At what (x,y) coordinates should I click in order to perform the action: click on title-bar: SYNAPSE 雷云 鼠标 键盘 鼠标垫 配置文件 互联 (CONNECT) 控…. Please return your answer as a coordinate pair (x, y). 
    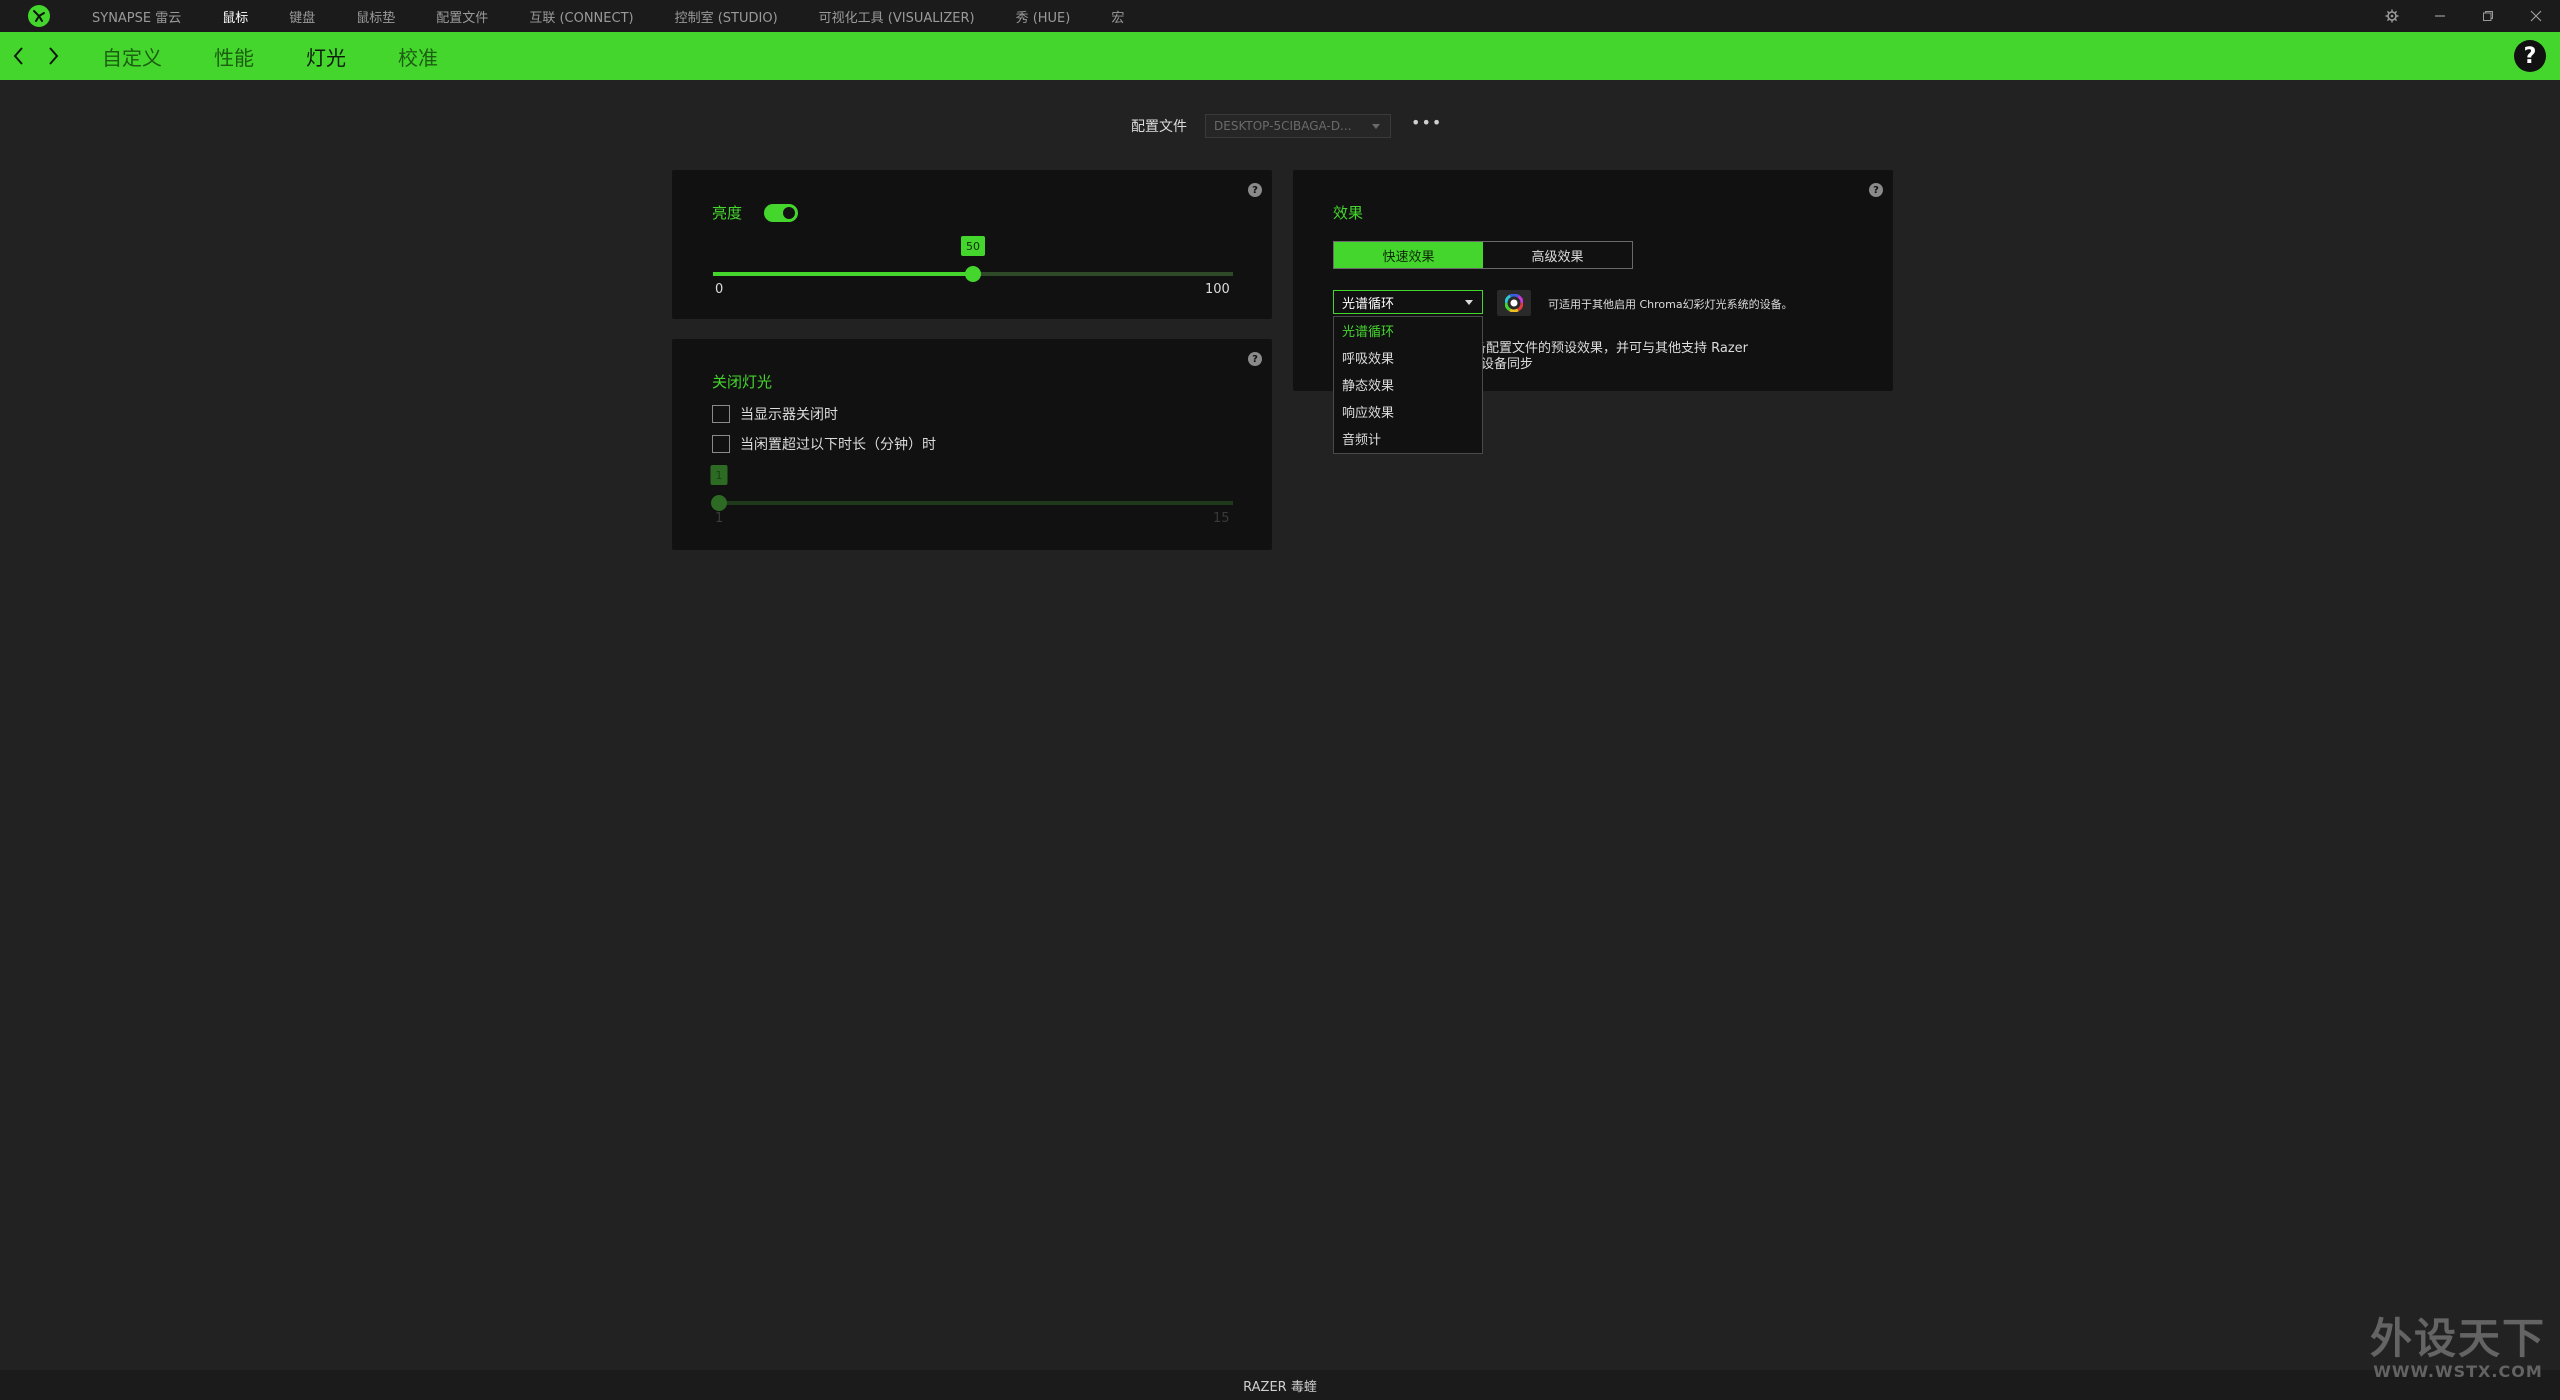
    Looking at the image, I should click on (1280, 16).